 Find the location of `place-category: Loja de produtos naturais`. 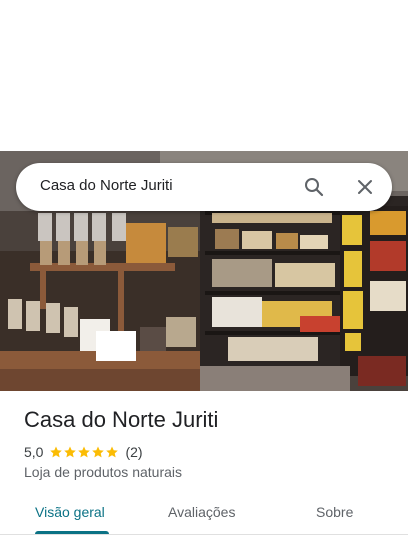

place-category: Loja de produtos naturais is located at coordinates (103, 472).